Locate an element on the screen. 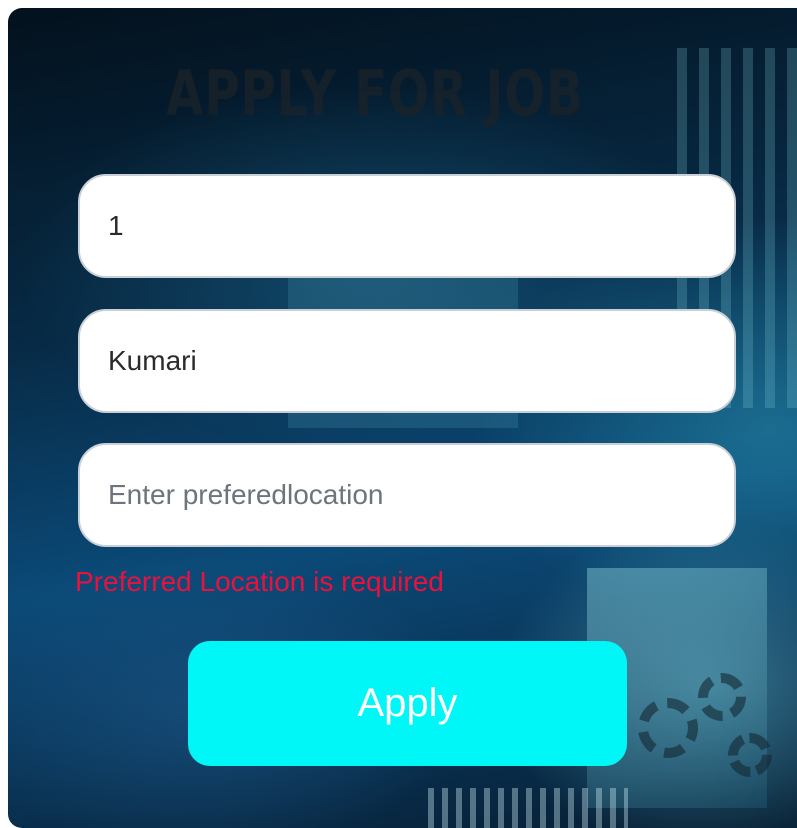 This screenshot has width=797, height=828. first-input-field is located at coordinates (407, 226).